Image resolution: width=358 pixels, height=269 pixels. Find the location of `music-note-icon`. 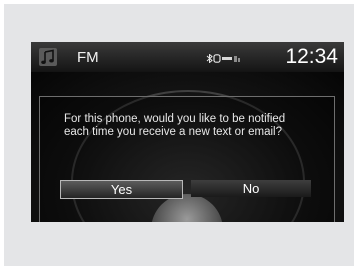

music-note-icon is located at coordinates (48, 57).